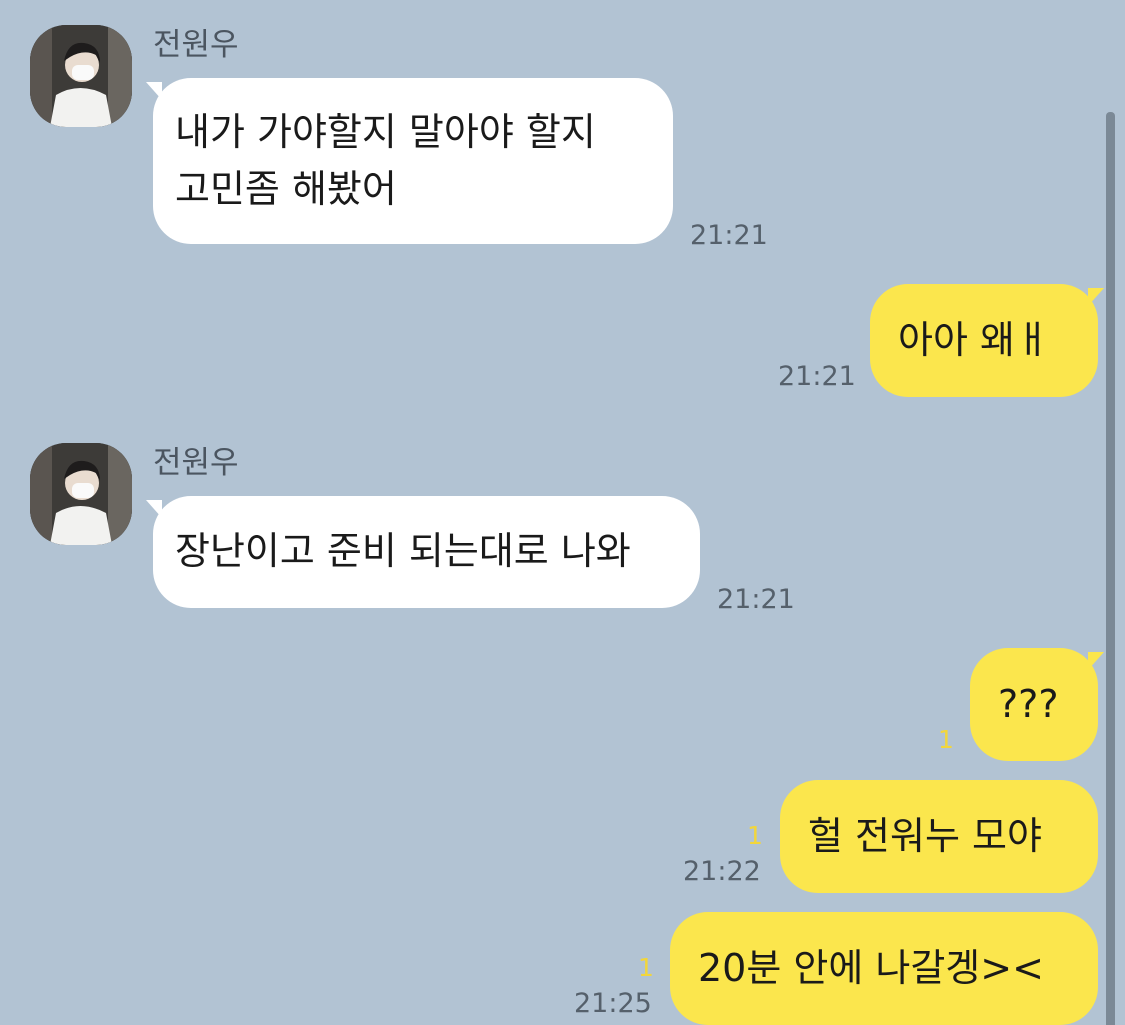 The height and width of the screenshot is (1025, 1125). I want to click on message-bubble-outgoing: 아아 왜ㅐ, so click(984, 340).